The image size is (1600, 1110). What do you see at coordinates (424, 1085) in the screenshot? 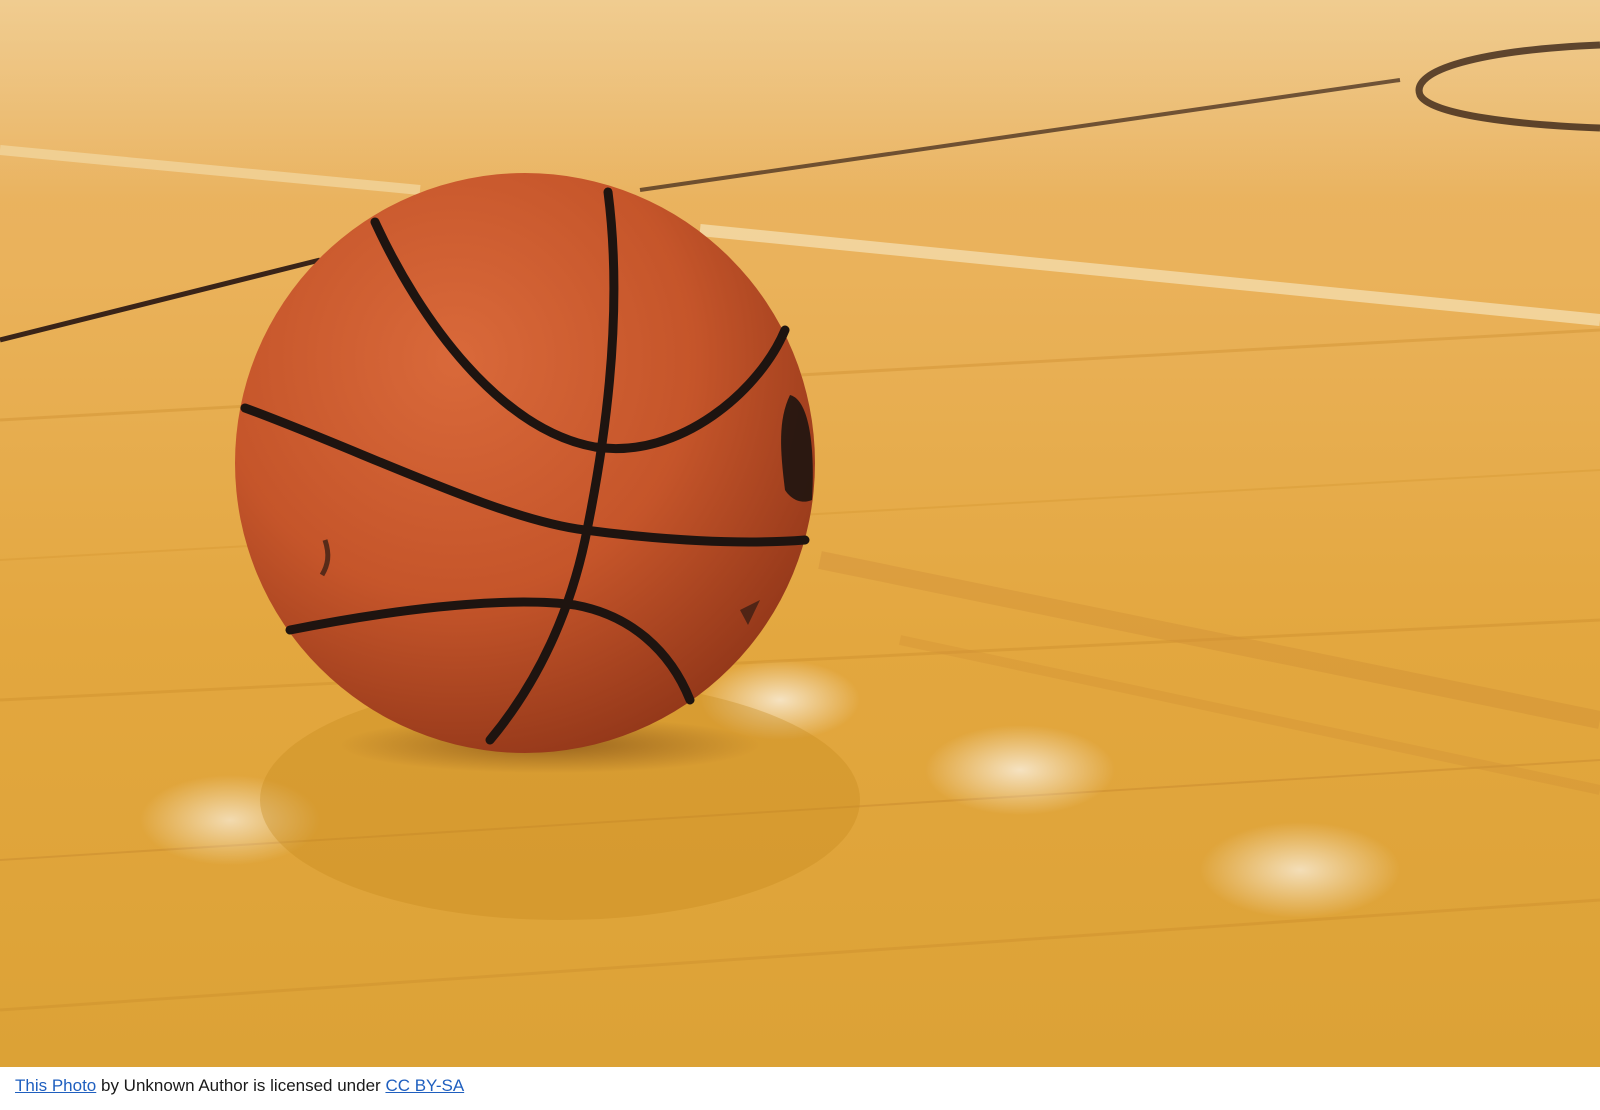
I see `license-link: CC BY-SA` at bounding box center [424, 1085].